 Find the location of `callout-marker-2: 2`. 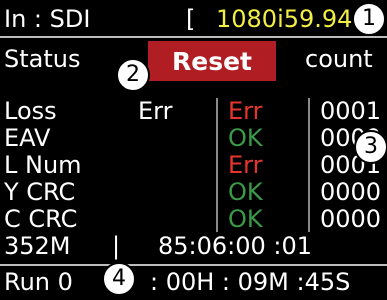

callout-marker-2: 2 is located at coordinates (133, 75).